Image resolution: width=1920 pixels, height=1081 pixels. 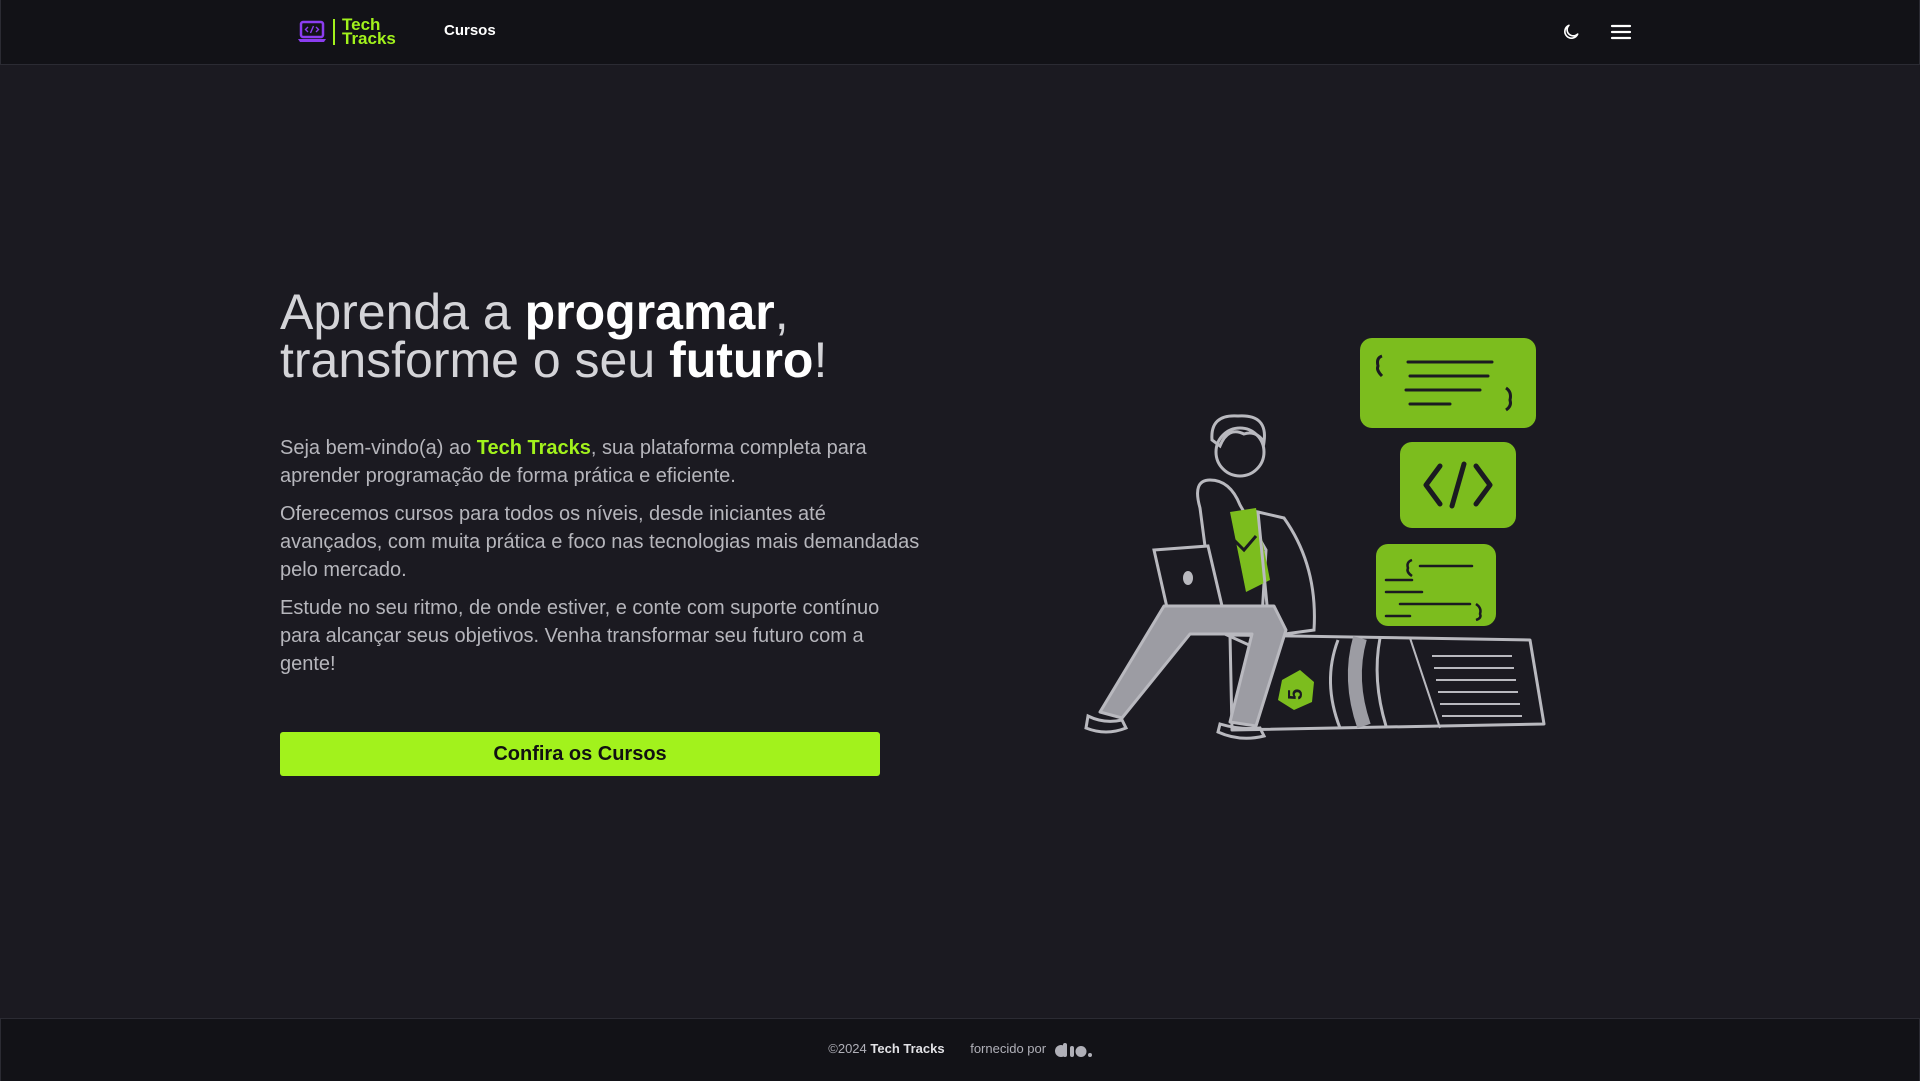 I want to click on code-bubble-lines, so click(x=1436, y=585).